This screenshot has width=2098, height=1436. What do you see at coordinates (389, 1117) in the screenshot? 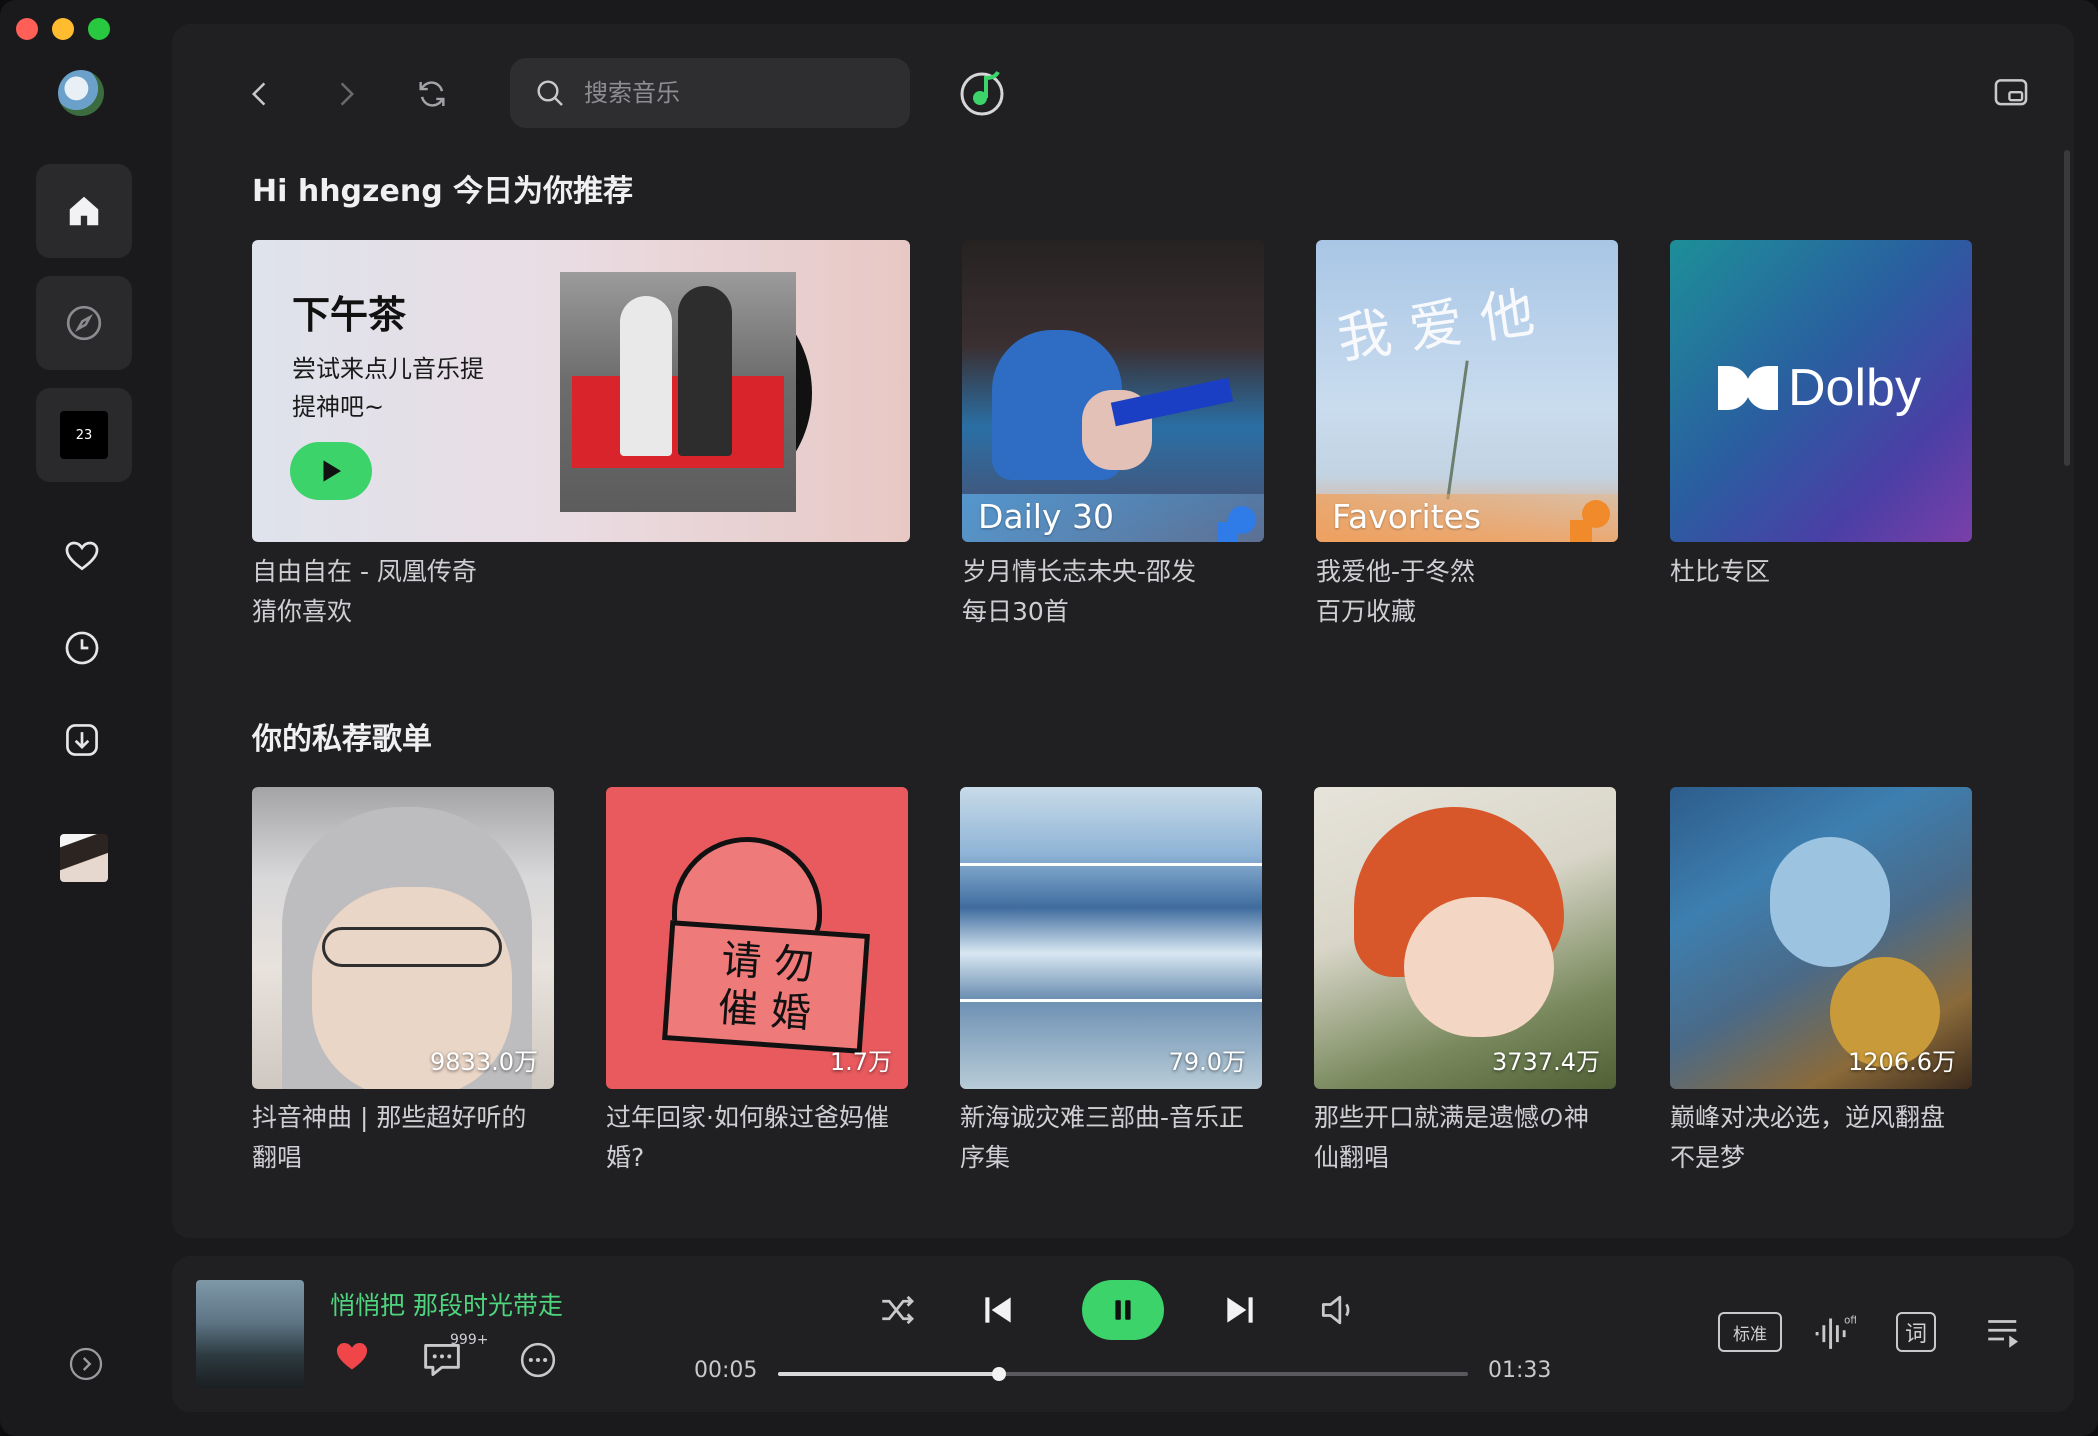
I see `playlist-caption-line1: 抖音神曲 | 那些超好听的` at bounding box center [389, 1117].